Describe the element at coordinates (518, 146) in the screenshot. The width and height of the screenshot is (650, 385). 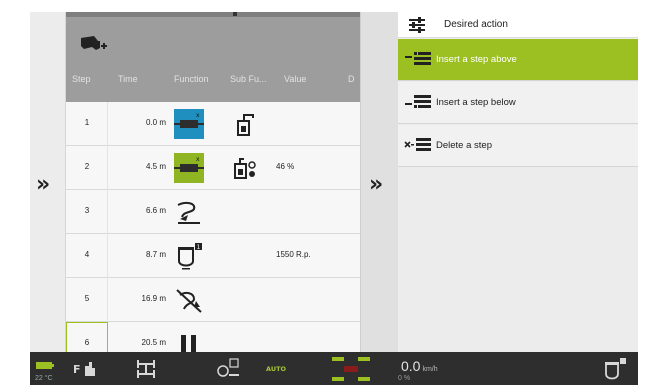
I see `delete-step-button: Delete a step` at that location.